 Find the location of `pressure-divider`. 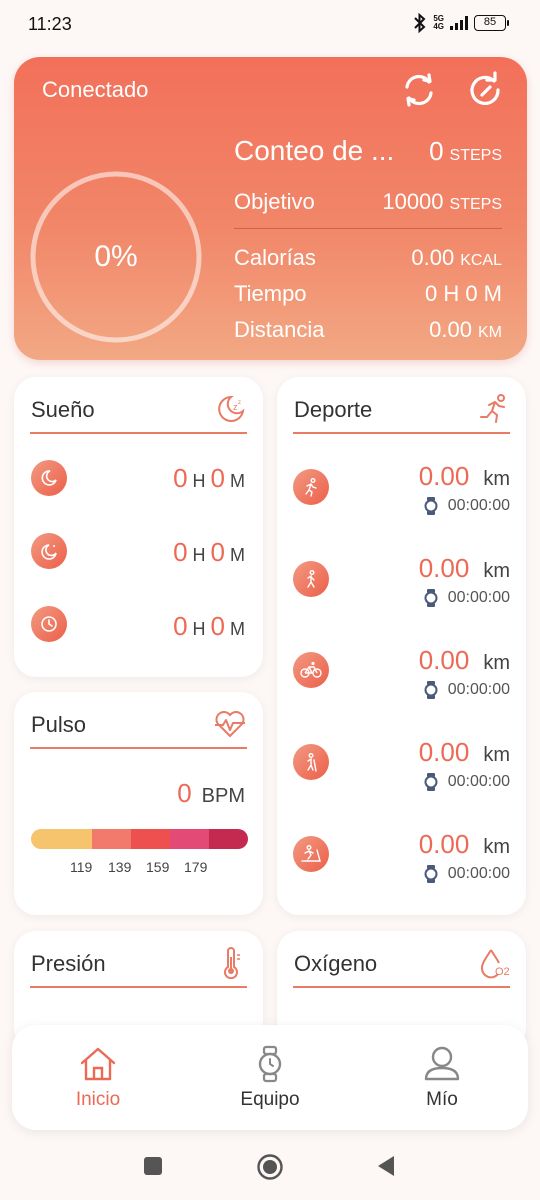

pressure-divider is located at coordinates (138, 987).